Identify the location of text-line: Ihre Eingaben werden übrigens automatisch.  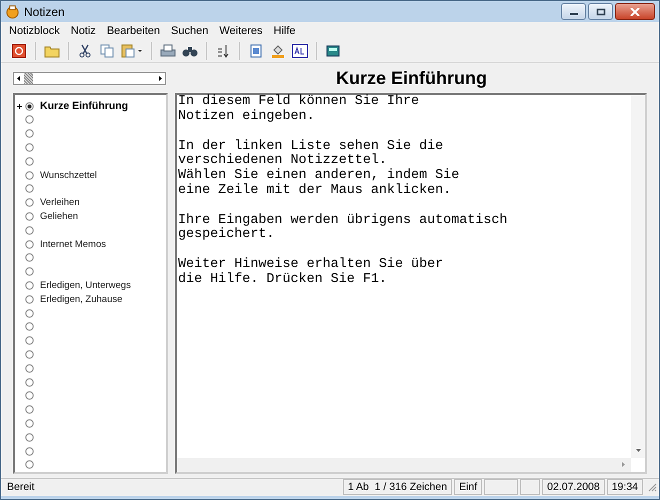
(343, 221).